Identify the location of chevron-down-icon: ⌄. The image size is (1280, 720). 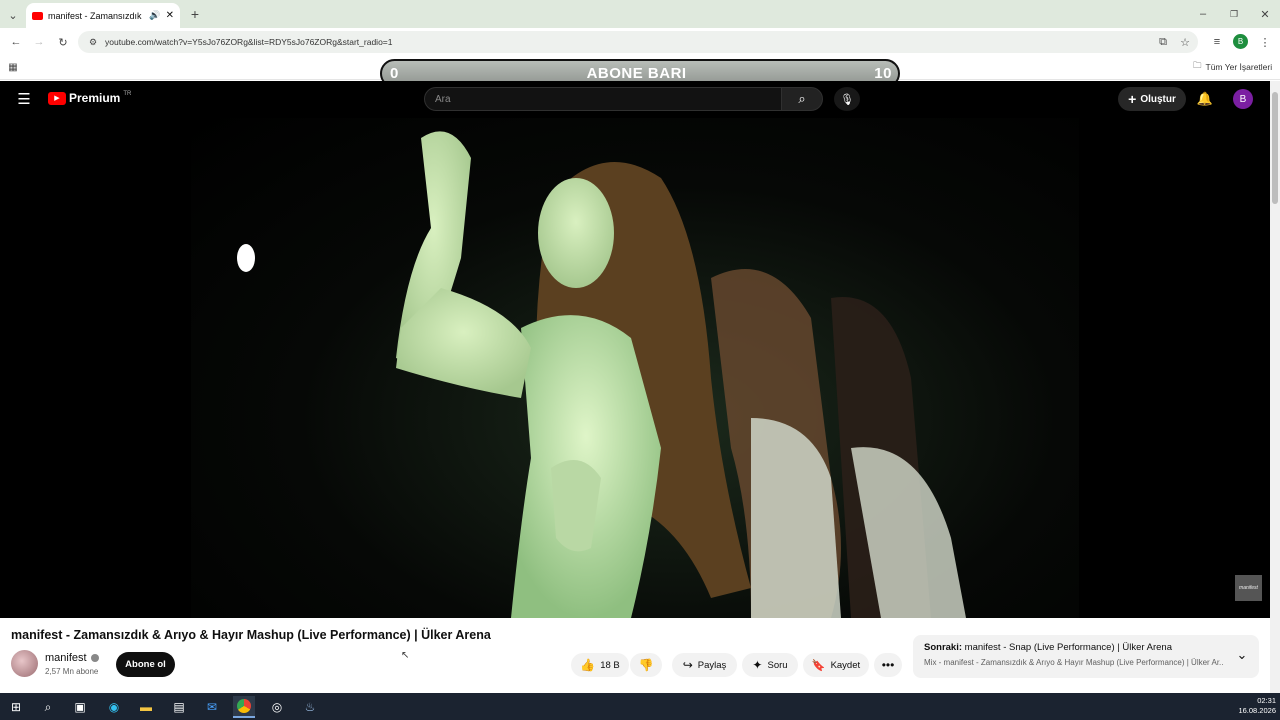
(1242, 654).